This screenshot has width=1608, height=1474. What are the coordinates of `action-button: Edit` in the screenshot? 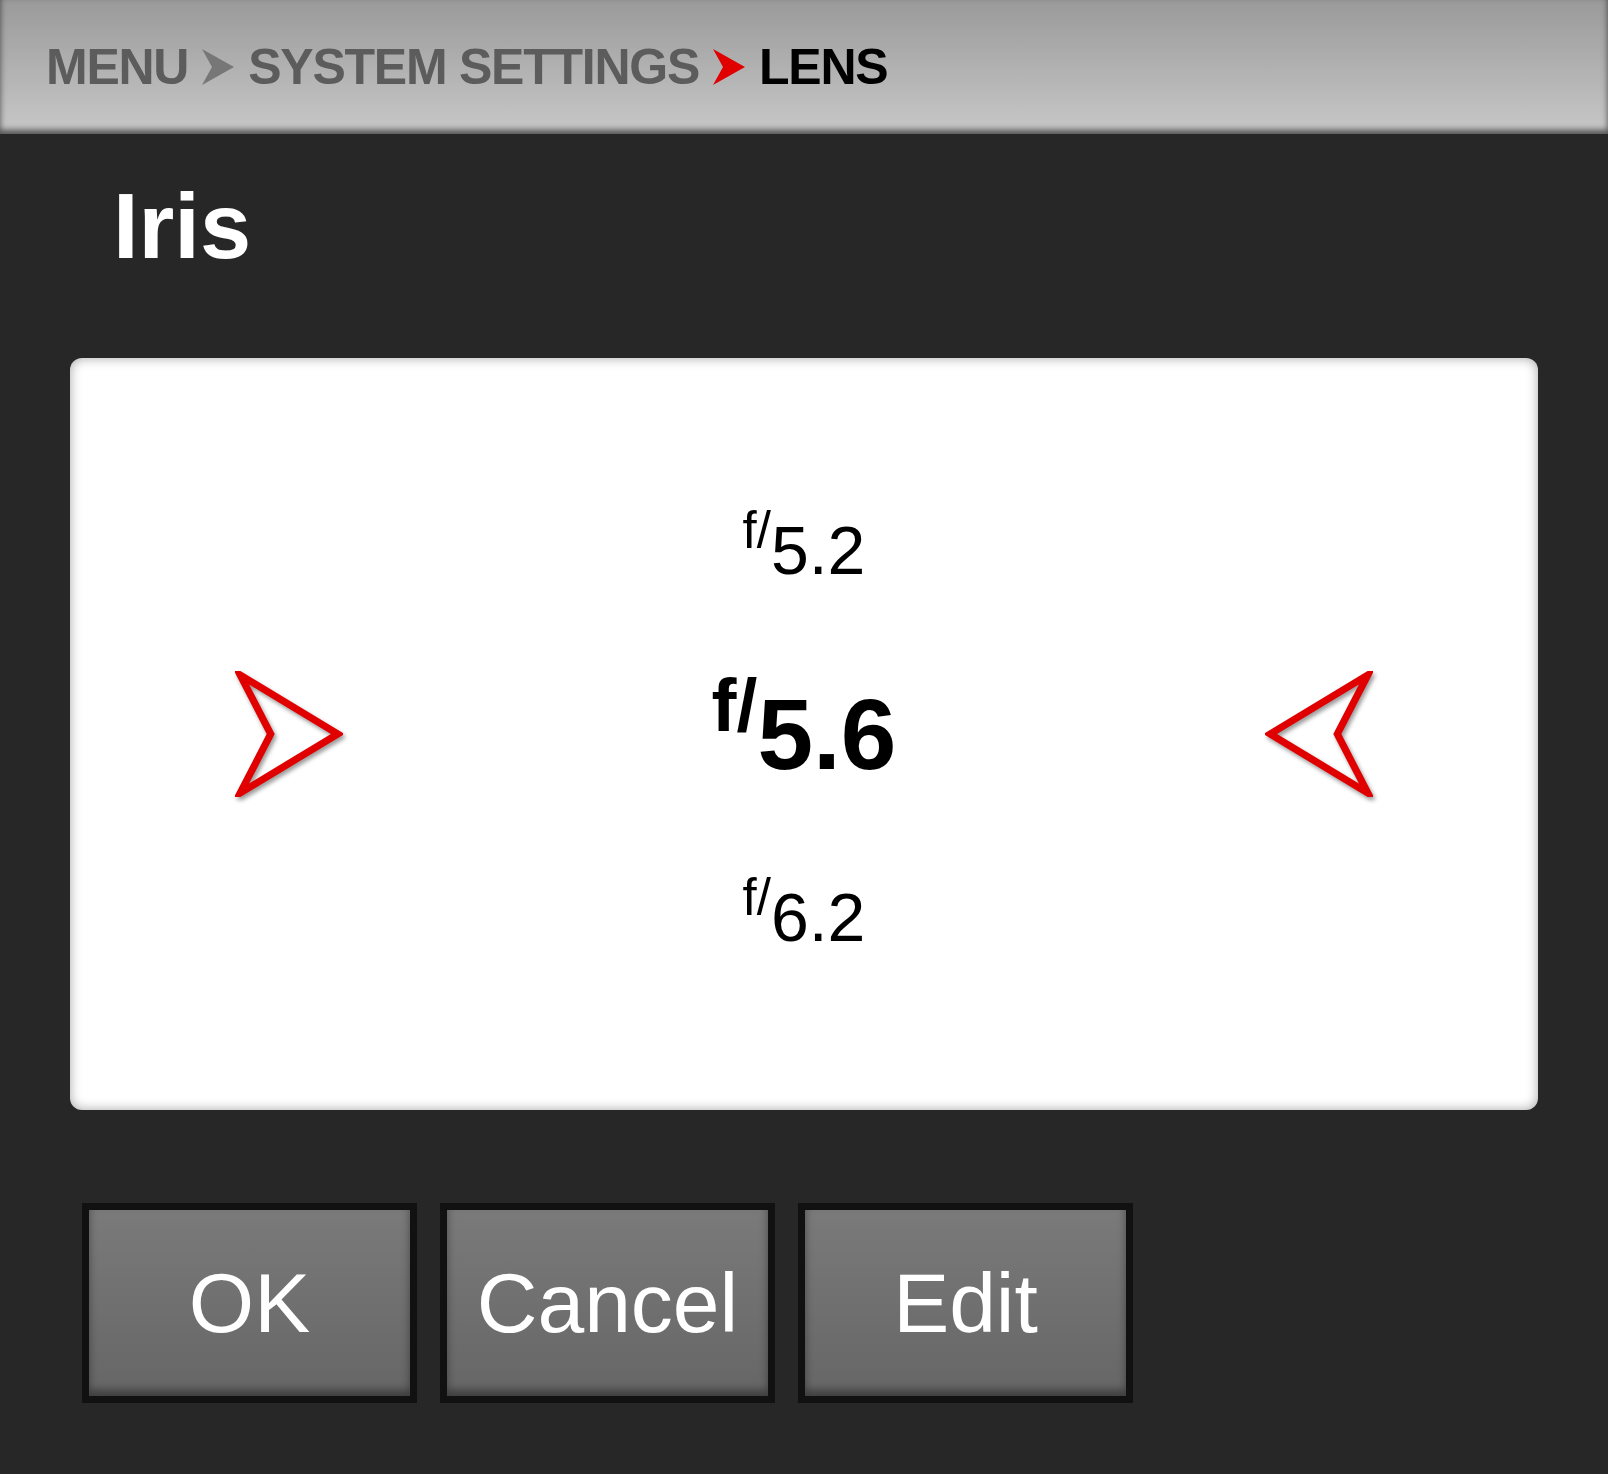 It's located at (965, 1303).